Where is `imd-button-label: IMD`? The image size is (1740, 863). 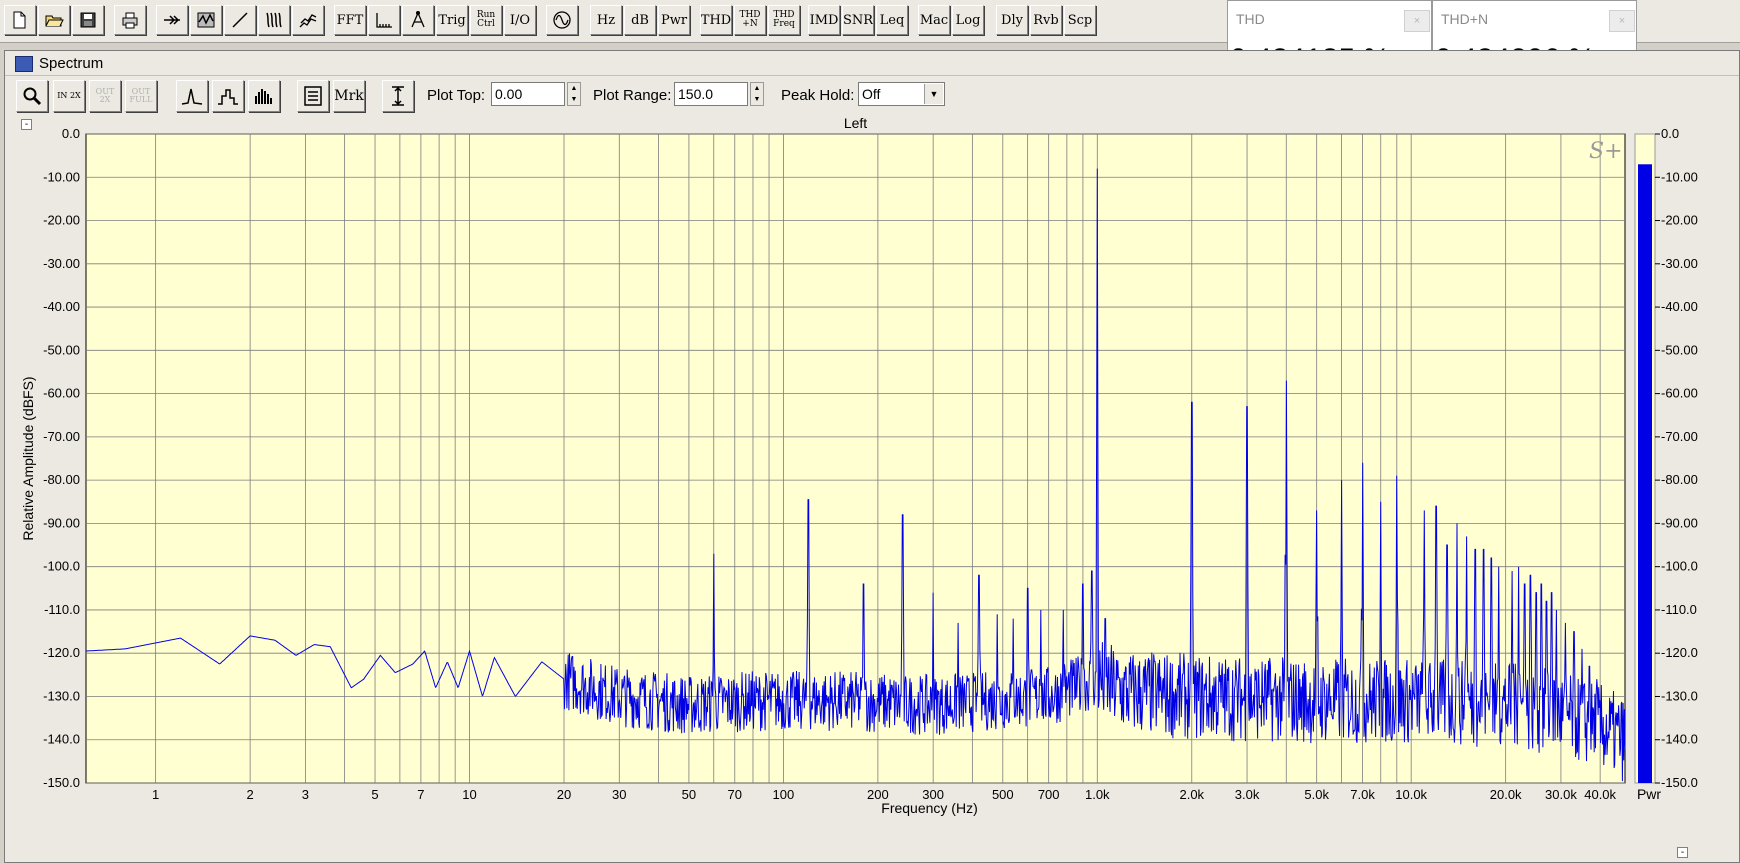
imd-button-label: IMD is located at coordinates (824, 20).